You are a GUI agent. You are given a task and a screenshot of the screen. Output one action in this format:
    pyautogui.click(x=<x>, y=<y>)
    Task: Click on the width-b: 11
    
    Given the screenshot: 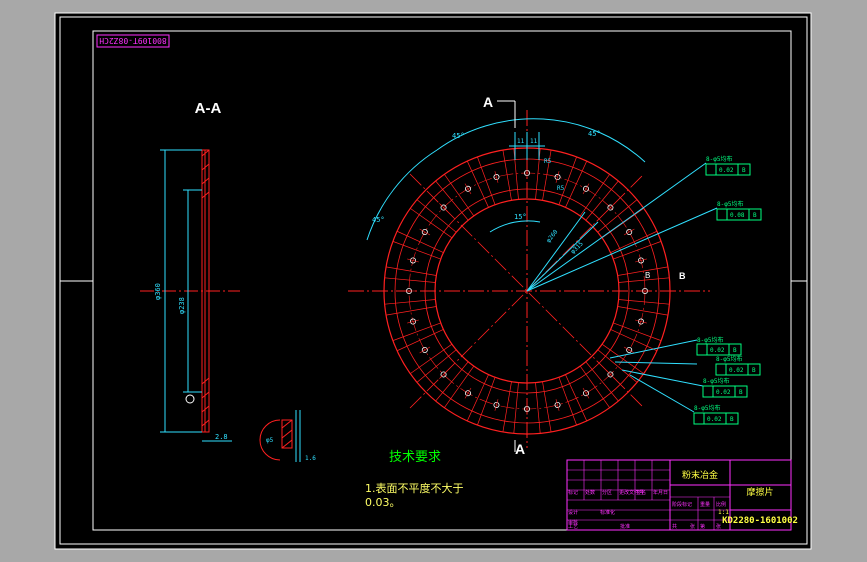 What is the action you would take?
    pyautogui.click(x=534, y=141)
    